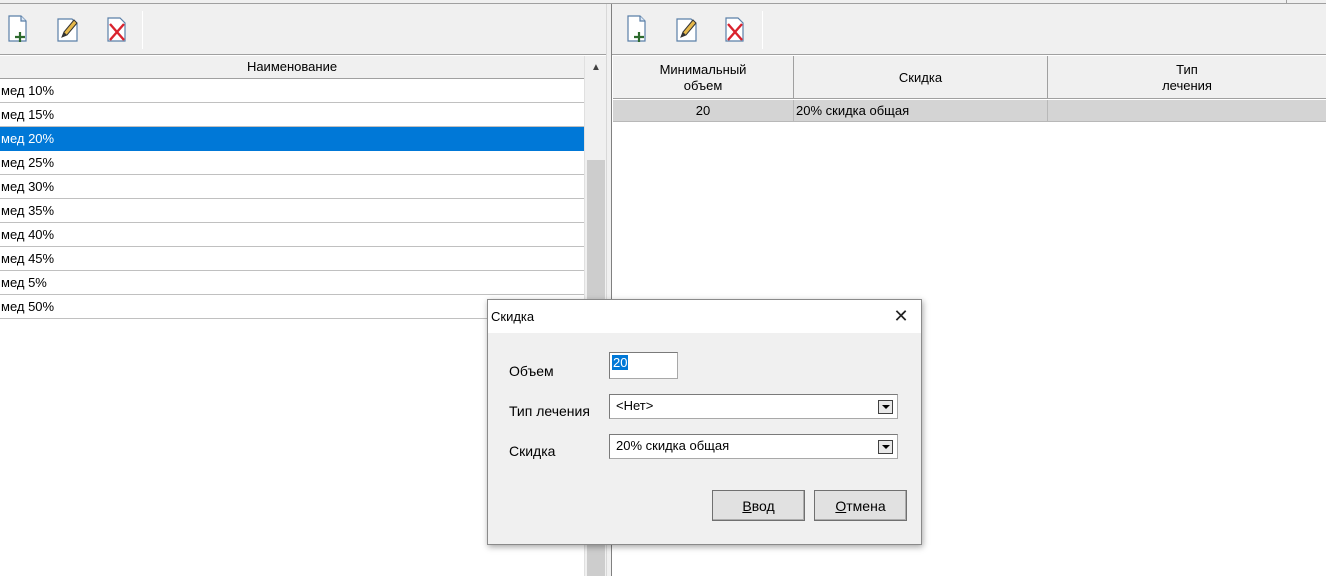 The image size is (1326, 576). Describe the element at coordinates (703, 77) in the screenshot. I see `column-header-min-volume: Минимальный объем` at that location.